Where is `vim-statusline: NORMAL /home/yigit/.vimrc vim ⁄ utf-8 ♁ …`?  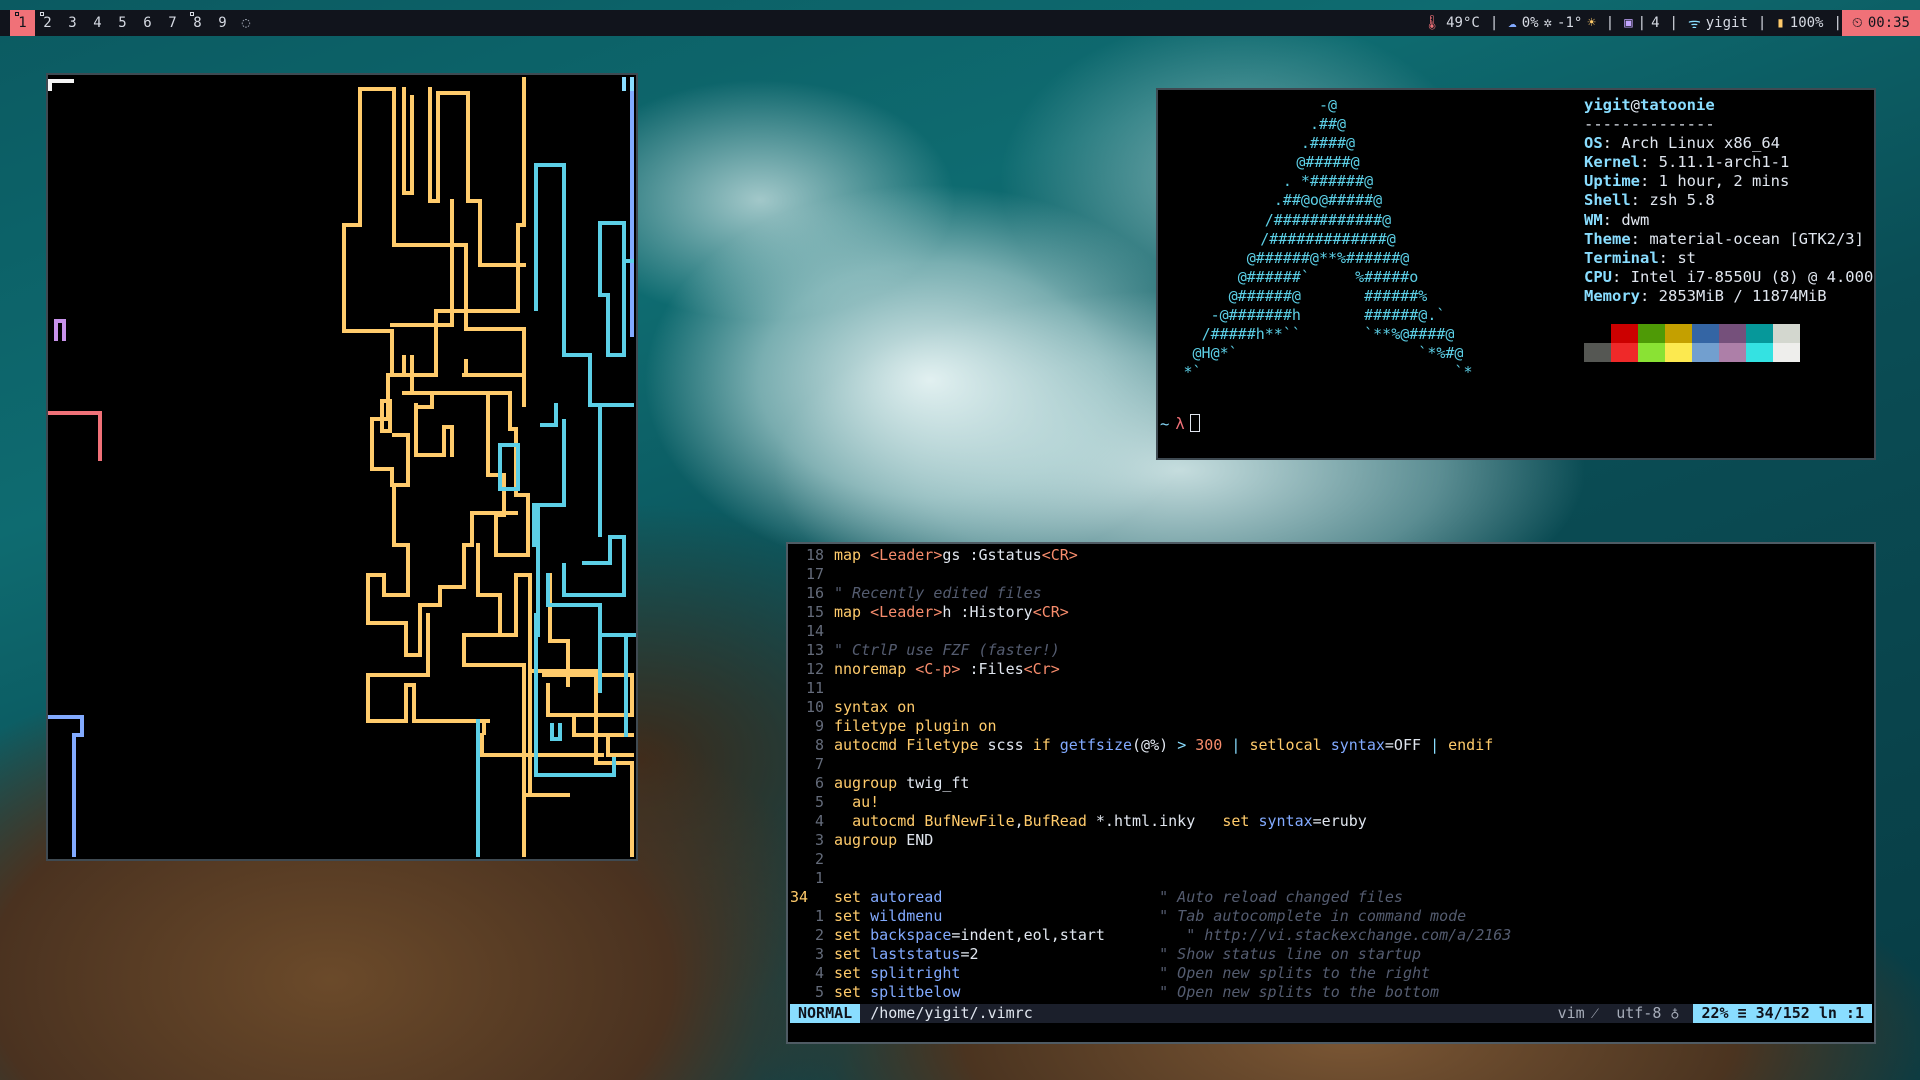 vim-statusline: NORMAL /home/yigit/.vimrc vim ⁄ utf-8 ♁ … is located at coordinates (1331, 1013).